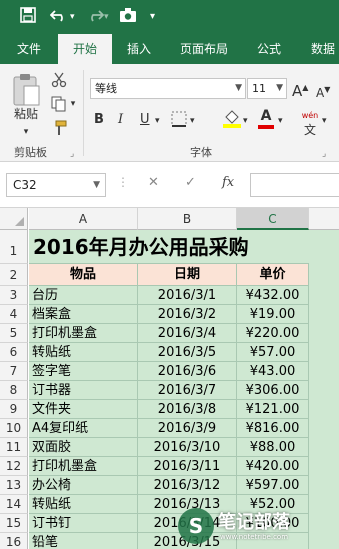 This screenshot has height=549, width=339. What do you see at coordinates (323, 91) in the screenshot?
I see `decrease-font-size-icon: A▼` at bounding box center [323, 91].